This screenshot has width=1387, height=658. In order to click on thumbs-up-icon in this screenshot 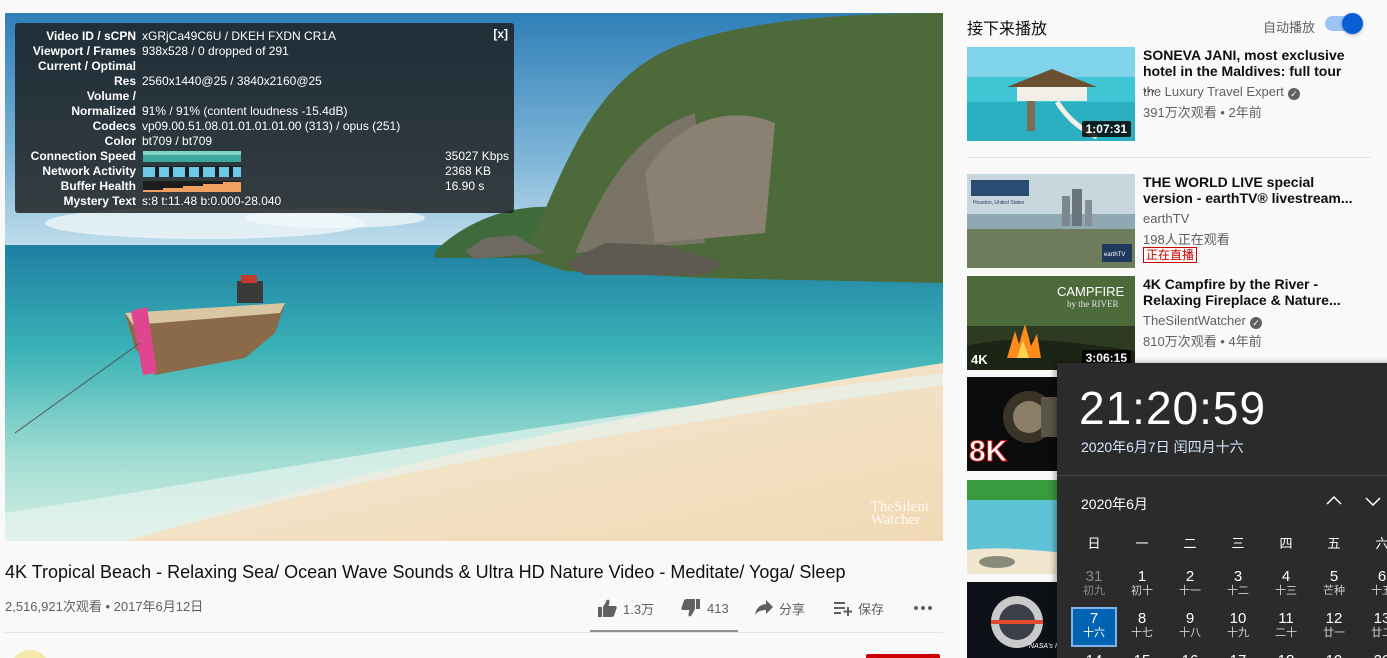, I will do `click(607, 608)`.